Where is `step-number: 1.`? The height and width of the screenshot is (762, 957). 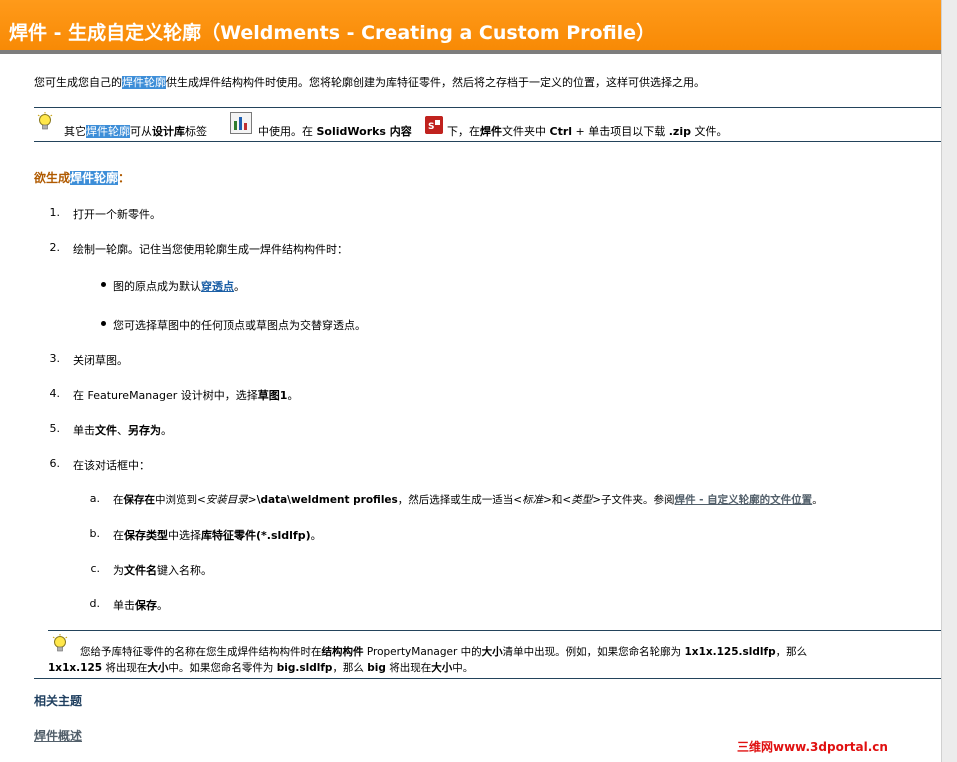
step-number: 1. is located at coordinates (55, 212).